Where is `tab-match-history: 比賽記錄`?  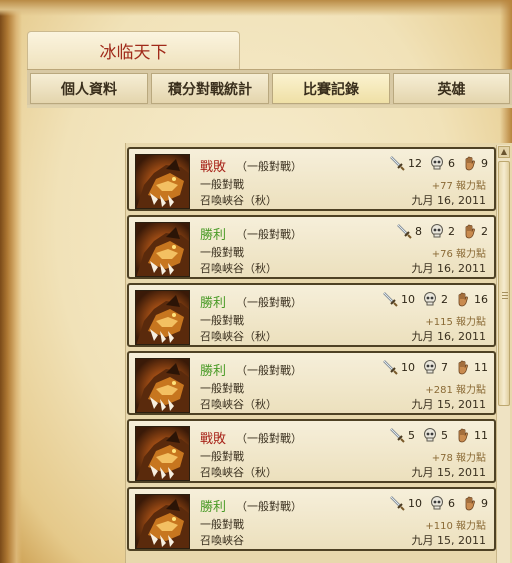
tab-match-history: 比賽記錄 is located at coordinates (331, 88).